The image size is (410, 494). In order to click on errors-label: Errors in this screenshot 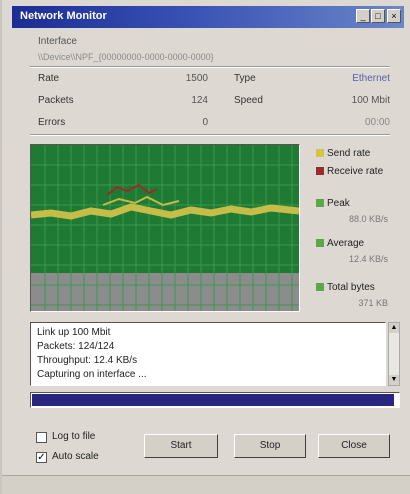, I will do `click(52, 122)`.